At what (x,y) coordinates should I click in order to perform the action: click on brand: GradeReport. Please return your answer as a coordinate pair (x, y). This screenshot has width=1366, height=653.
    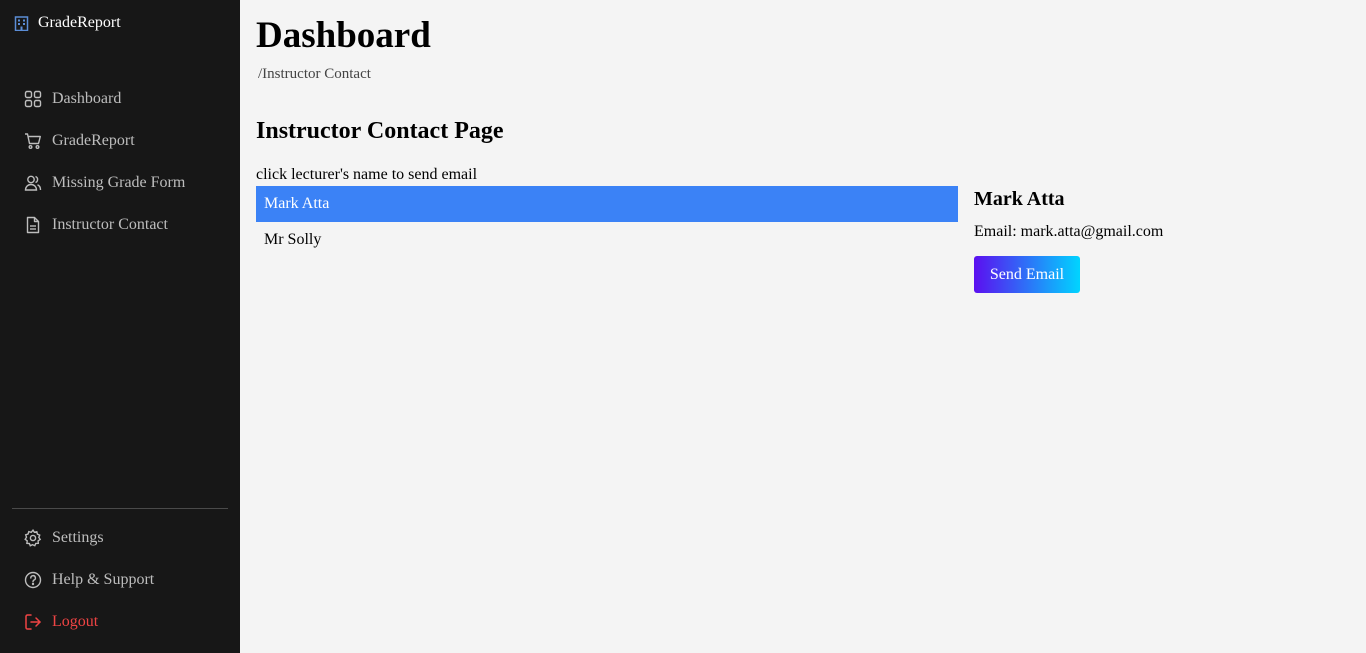
    Looking at the image, I should click on (67, 23).